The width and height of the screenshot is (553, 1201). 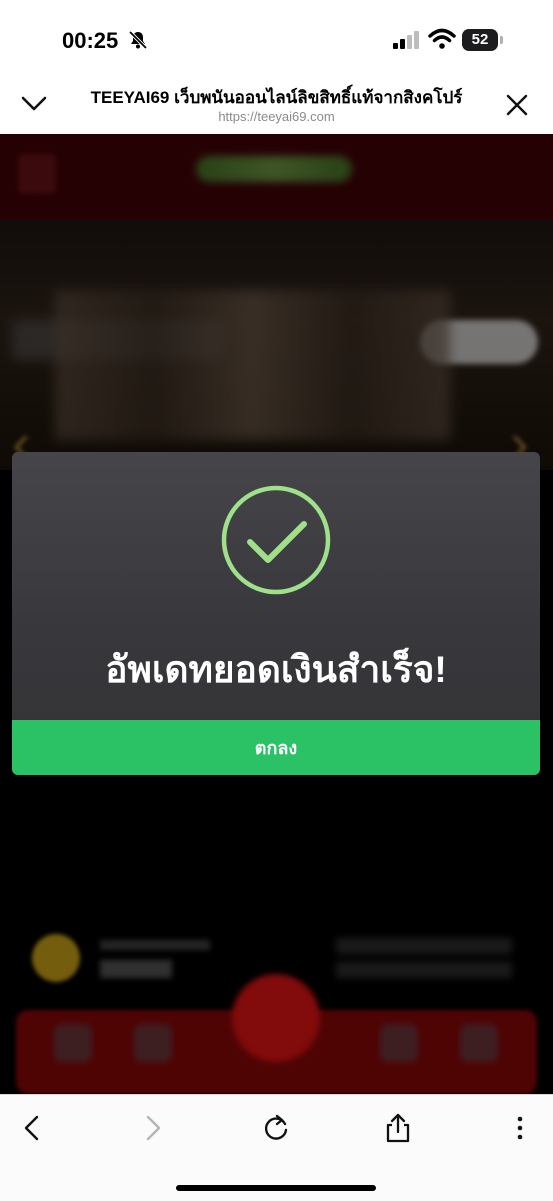 I want to click on browser-bottom-toolbar, so click(x=276, y=1147).